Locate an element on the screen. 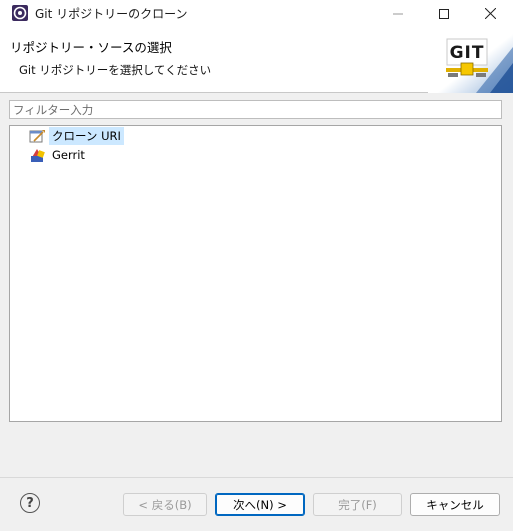 The width and height of the screenshot is (513, 531). filter-input is located at coordinates (255, 109).